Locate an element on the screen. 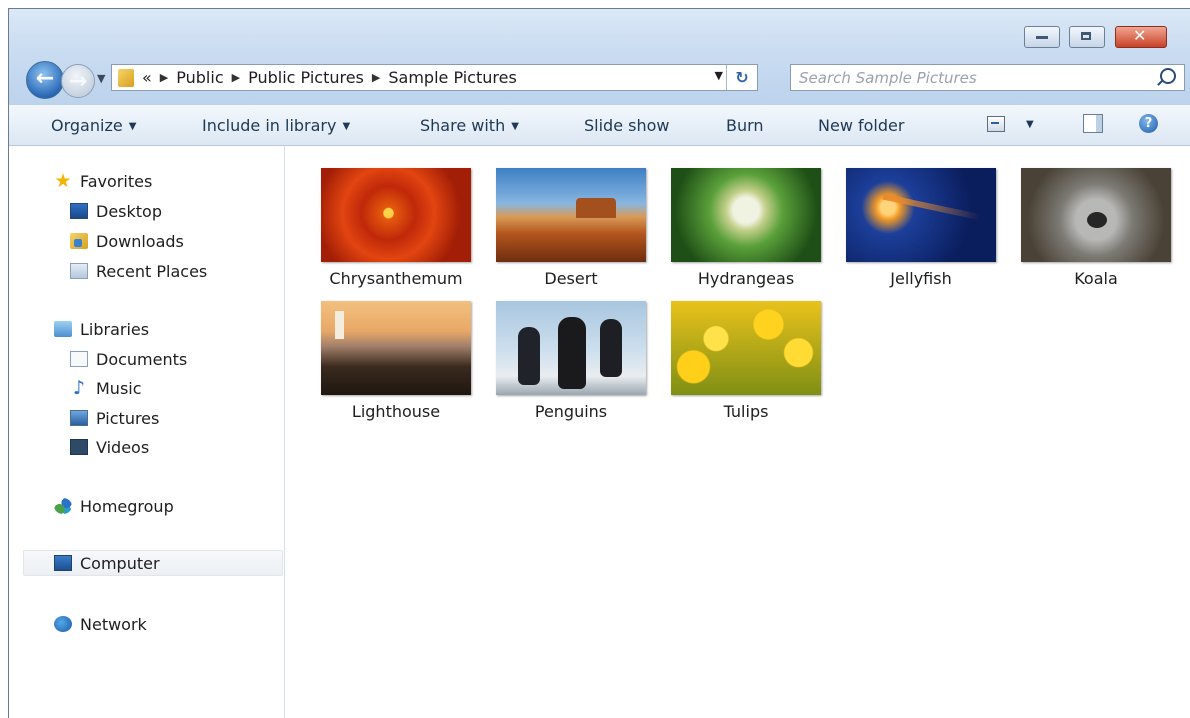 This screenshot has width=1190, height=718. organize-button: Organize ▼ is located at coordinates (93, 125).